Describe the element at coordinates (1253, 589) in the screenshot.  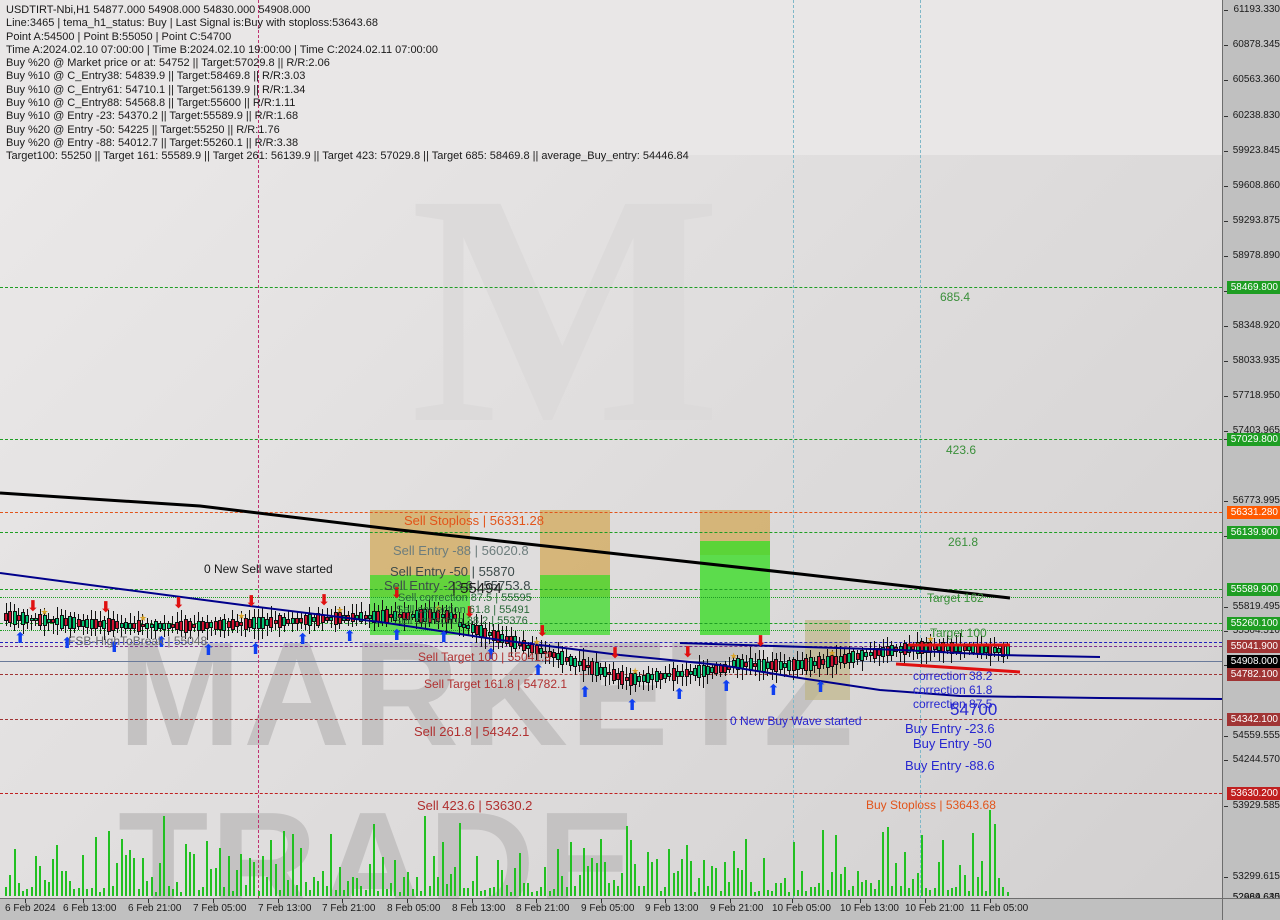
I see `price-level-label: 55589.900` at that location.